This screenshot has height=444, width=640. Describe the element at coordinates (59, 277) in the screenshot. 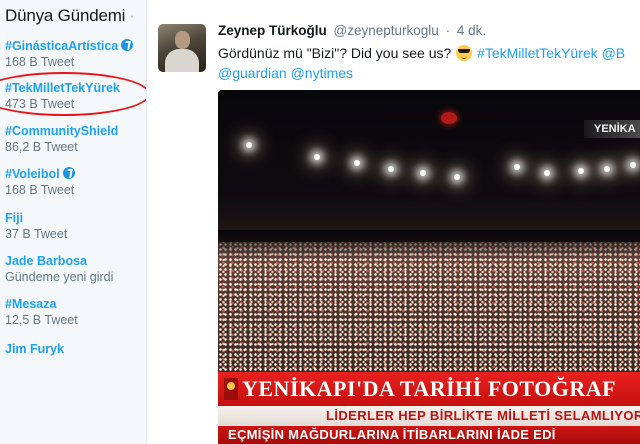

I see `trend-count: Gündeme yeni girdi` at that location.